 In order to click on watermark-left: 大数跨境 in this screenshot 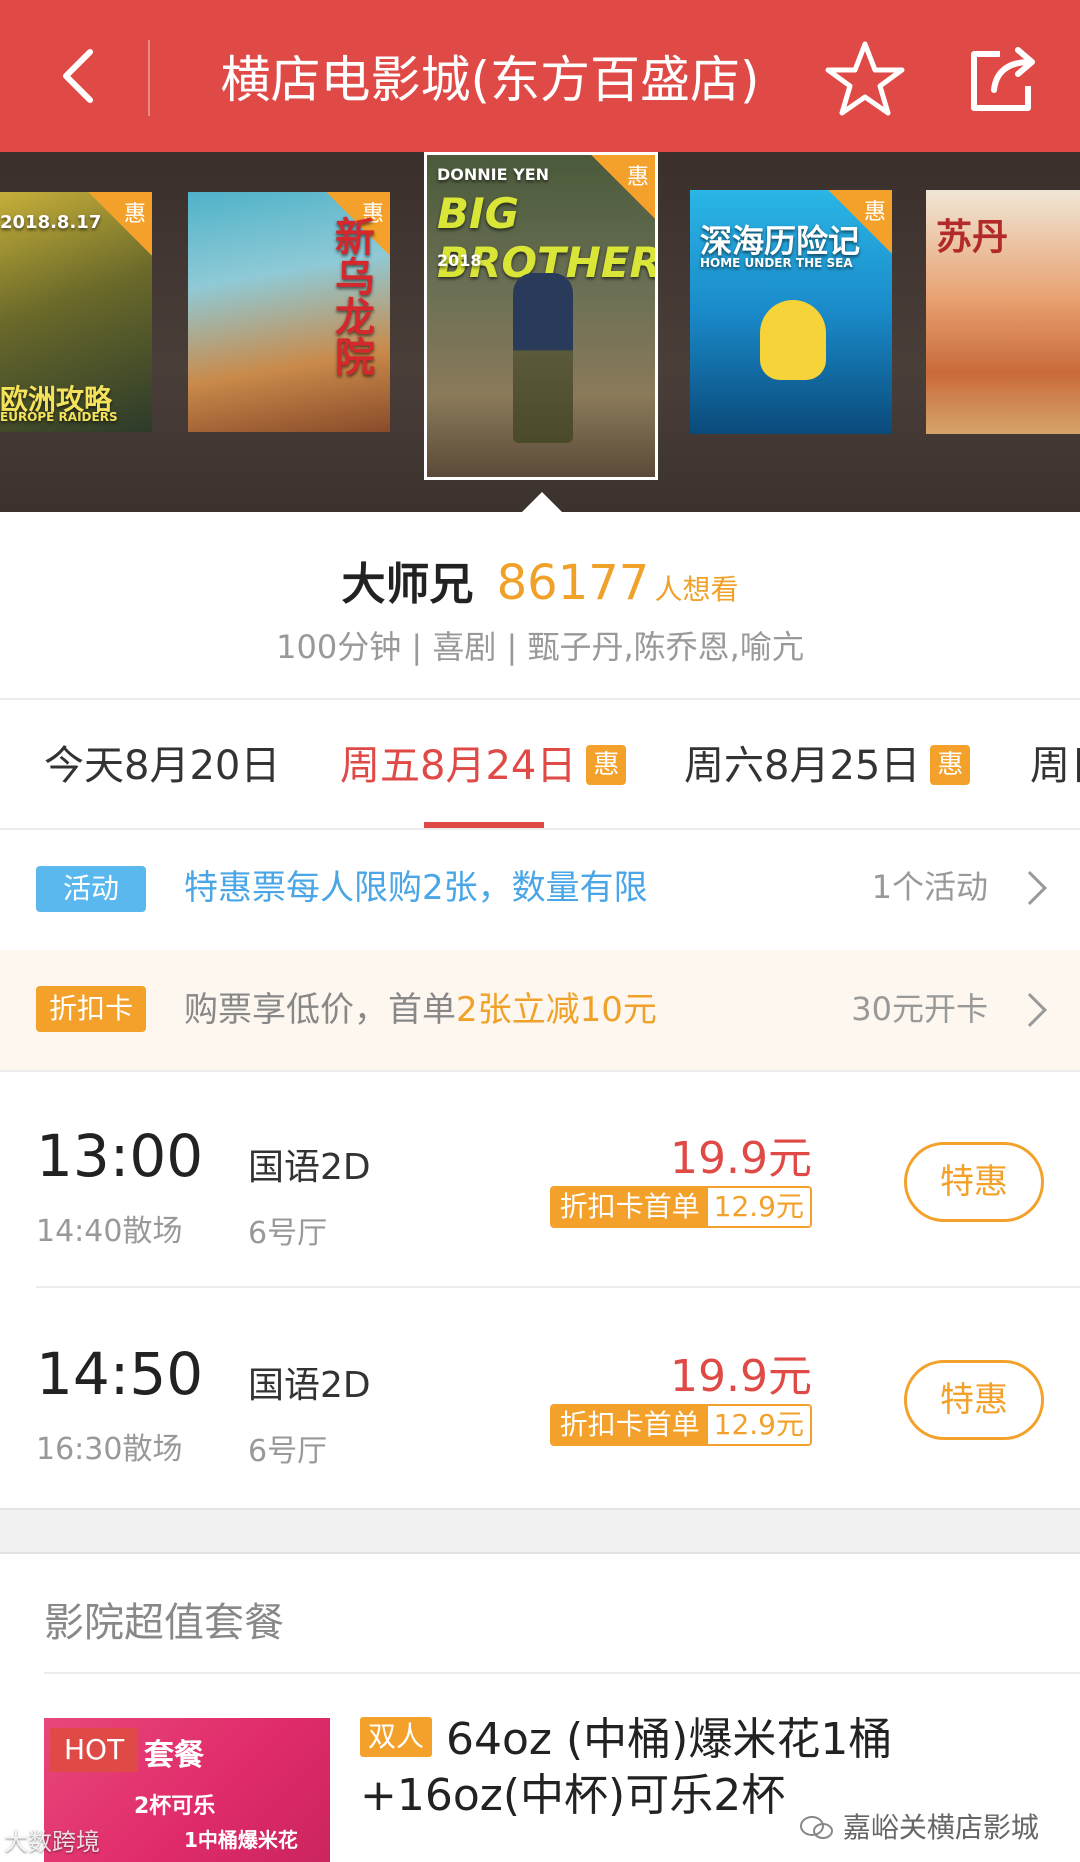, I will do `click(52, 1842)`.